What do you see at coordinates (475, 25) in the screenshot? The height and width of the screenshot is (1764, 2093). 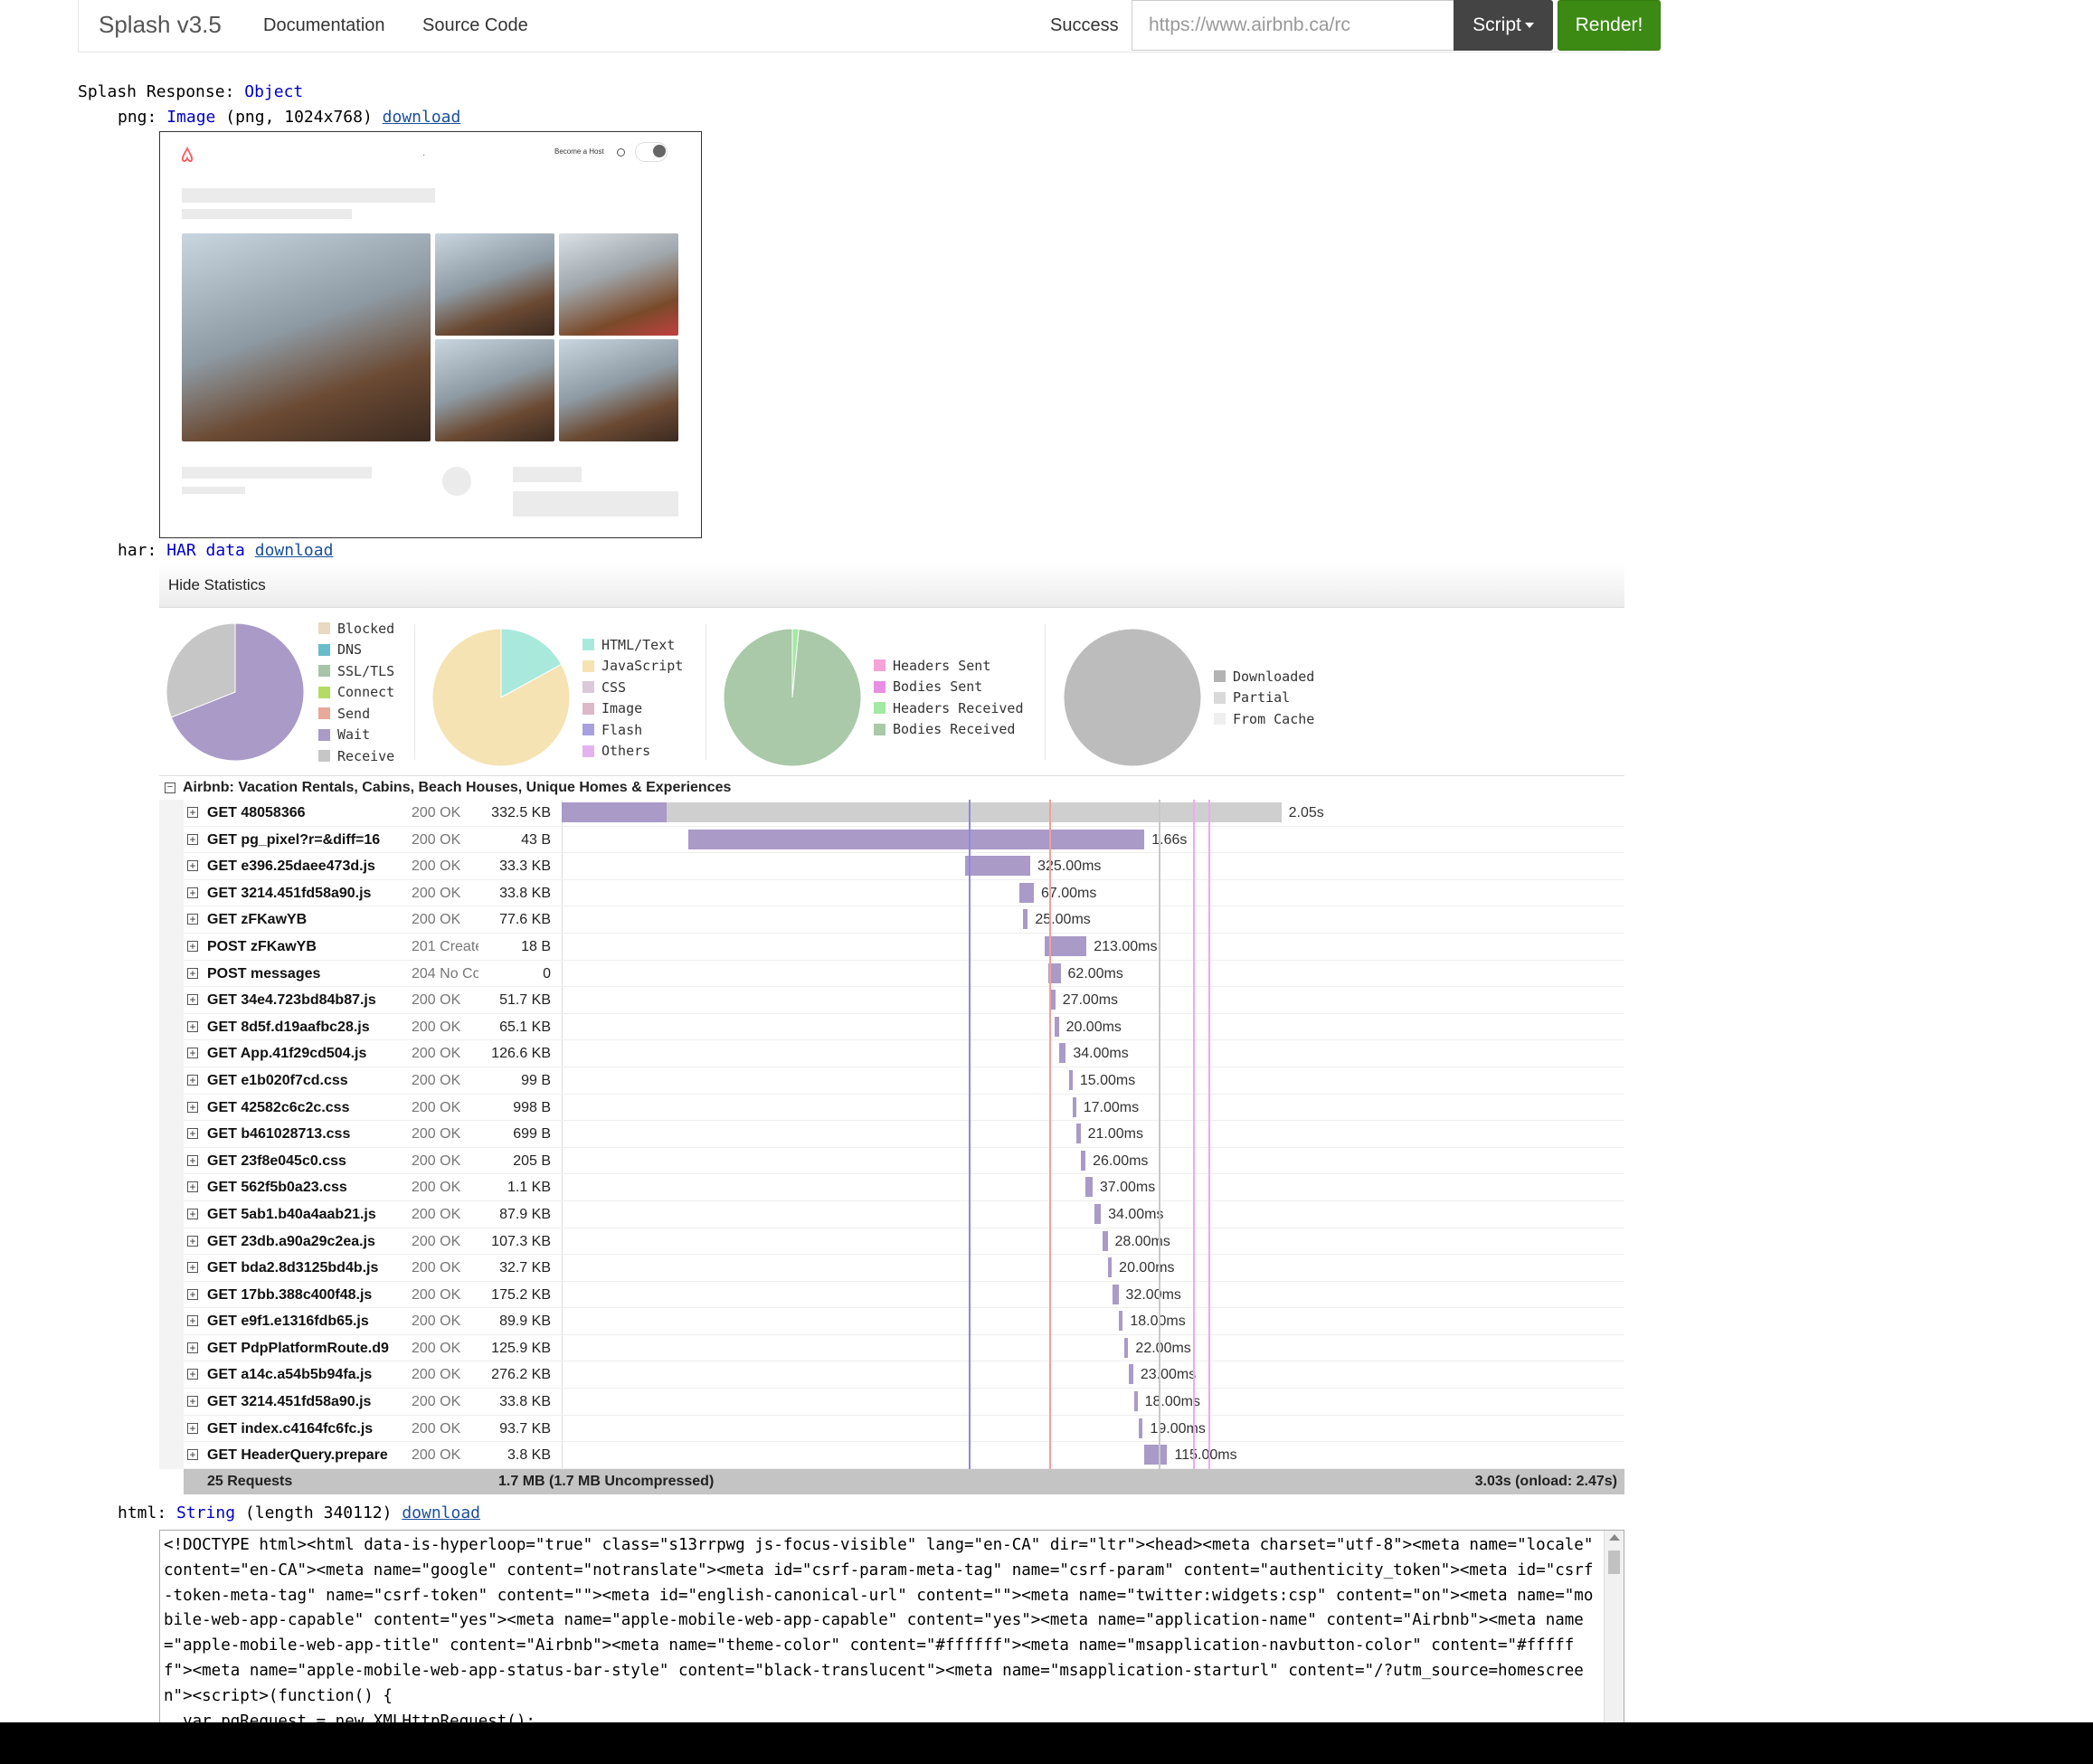 I see `nav-source-code-link: Source Code` at bounding box center [475, 25].